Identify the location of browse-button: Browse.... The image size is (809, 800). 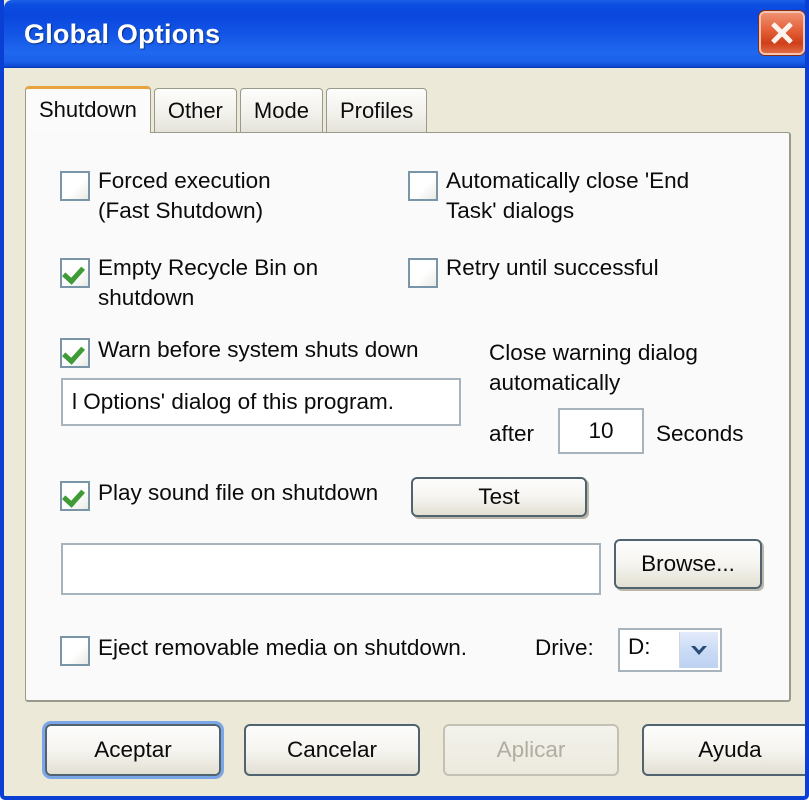
(688, 564).